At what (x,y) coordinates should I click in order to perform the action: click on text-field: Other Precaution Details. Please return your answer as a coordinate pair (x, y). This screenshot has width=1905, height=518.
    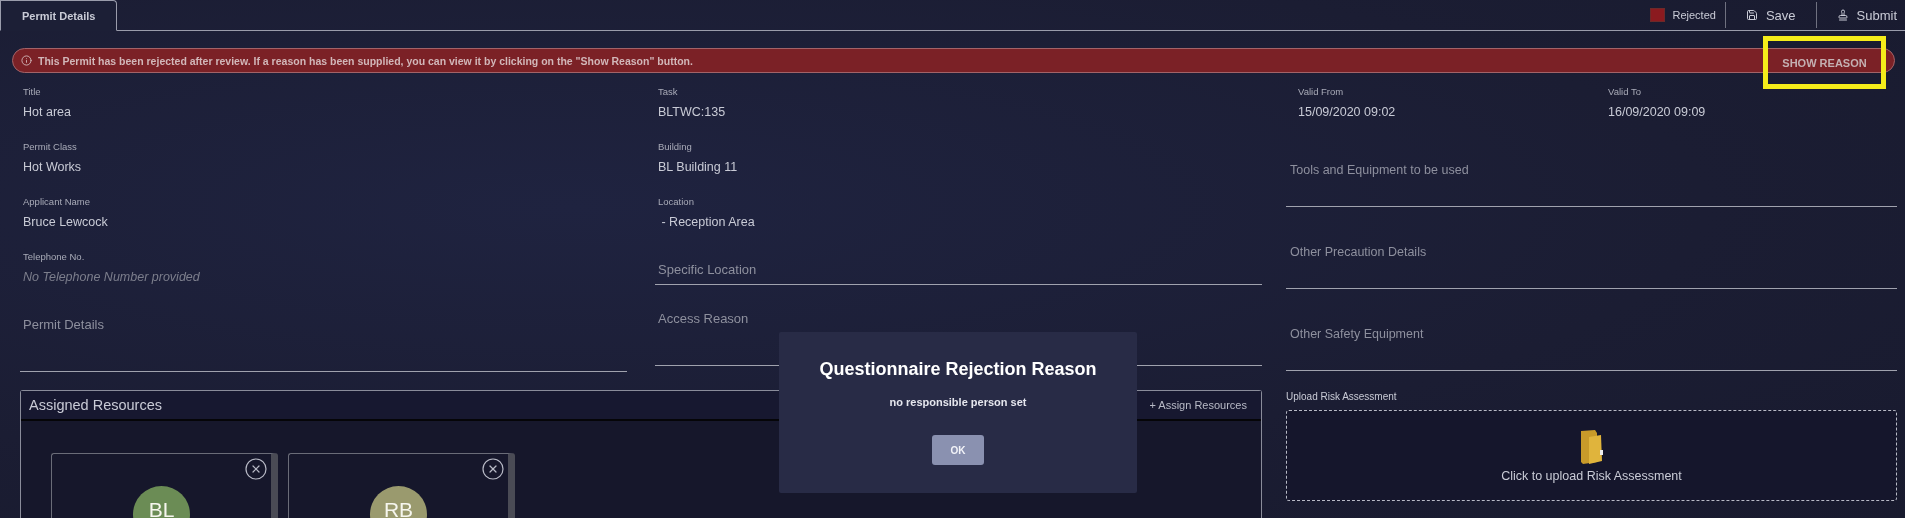
    Looking at the image, I should click on (1591, 261).